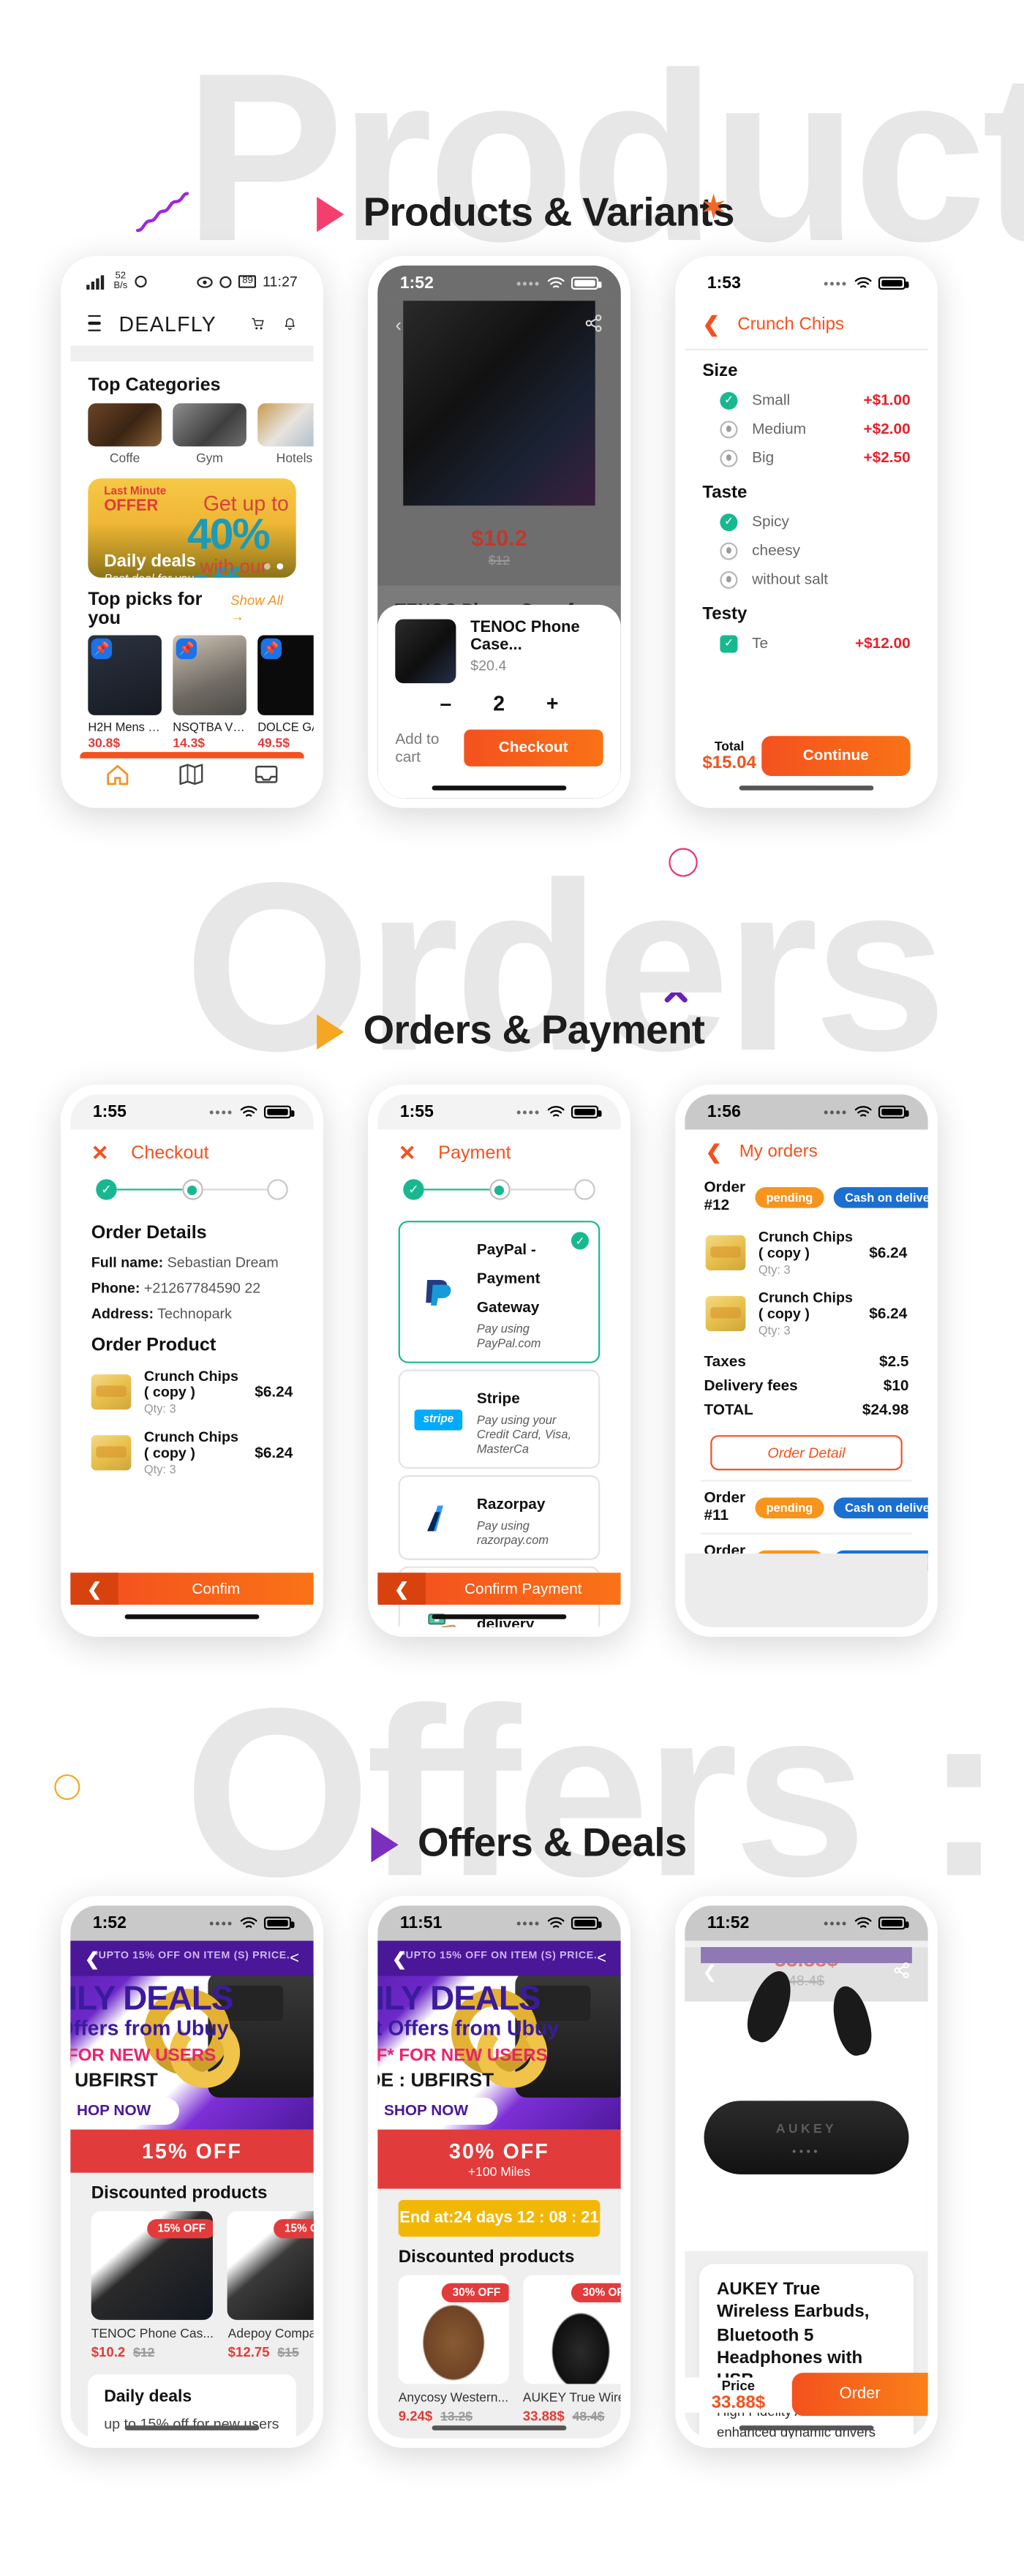 This screenshot has width=1024, height=2576. What do you see at coordinates (285, 692) in the screenshot?
I see `product-card: 📌 DOLCE GA 49.5$` at bounding box center [285, 692].